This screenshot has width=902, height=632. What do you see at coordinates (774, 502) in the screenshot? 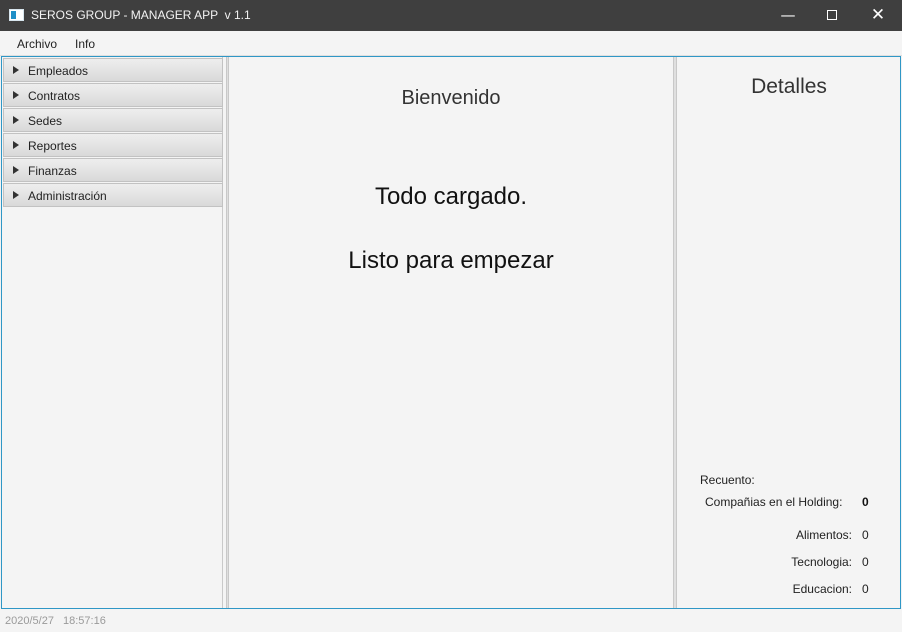
I see `holding-count-label: Compañias en el Holding:` at bounding box center [774, 502].